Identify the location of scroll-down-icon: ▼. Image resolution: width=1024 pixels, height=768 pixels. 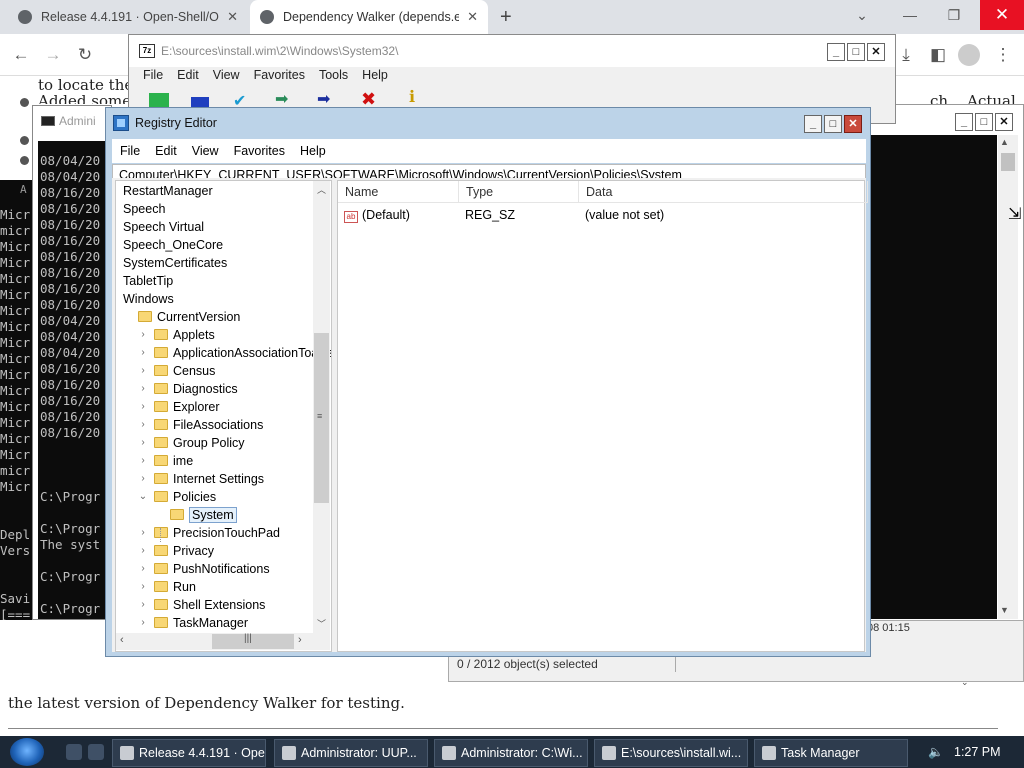
(1004, 610).